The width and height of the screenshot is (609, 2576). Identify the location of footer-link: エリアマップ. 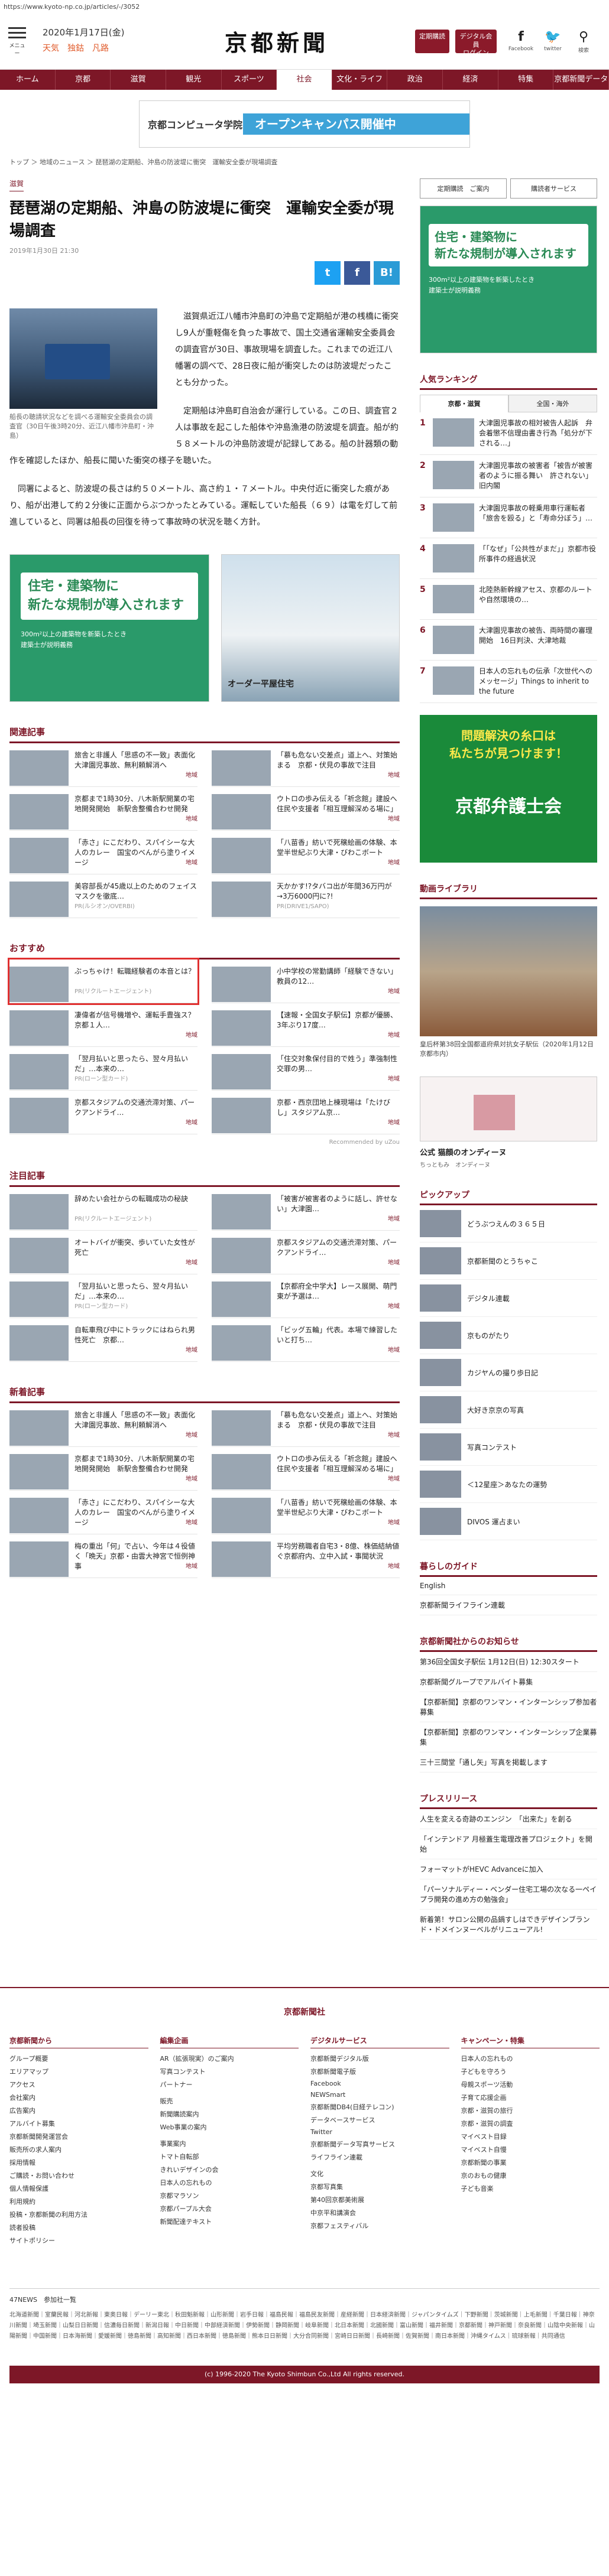
(78, 2071).